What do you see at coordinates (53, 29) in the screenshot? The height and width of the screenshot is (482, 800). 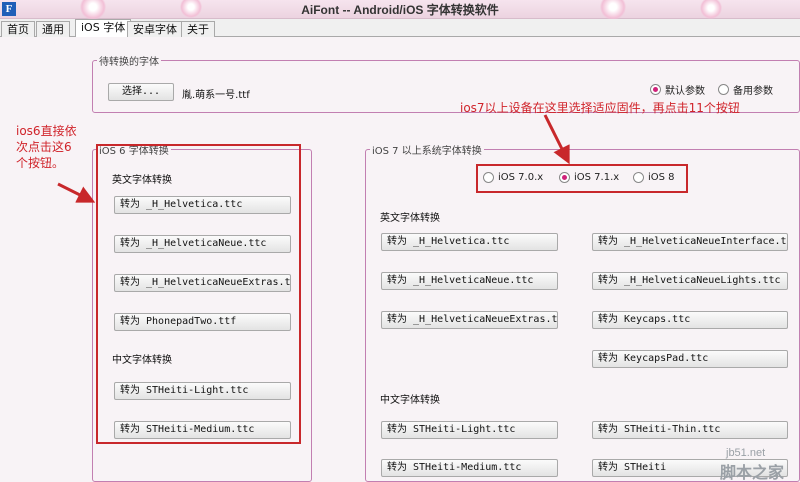 I see `tab-general: 通用` at bounding box center [53, 29].